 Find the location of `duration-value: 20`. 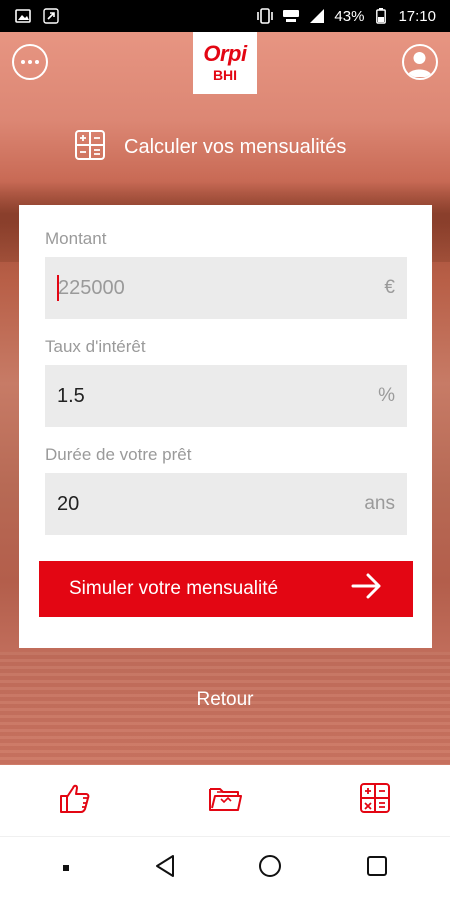

duration-value: 20 is located at coordinates (68, 503).